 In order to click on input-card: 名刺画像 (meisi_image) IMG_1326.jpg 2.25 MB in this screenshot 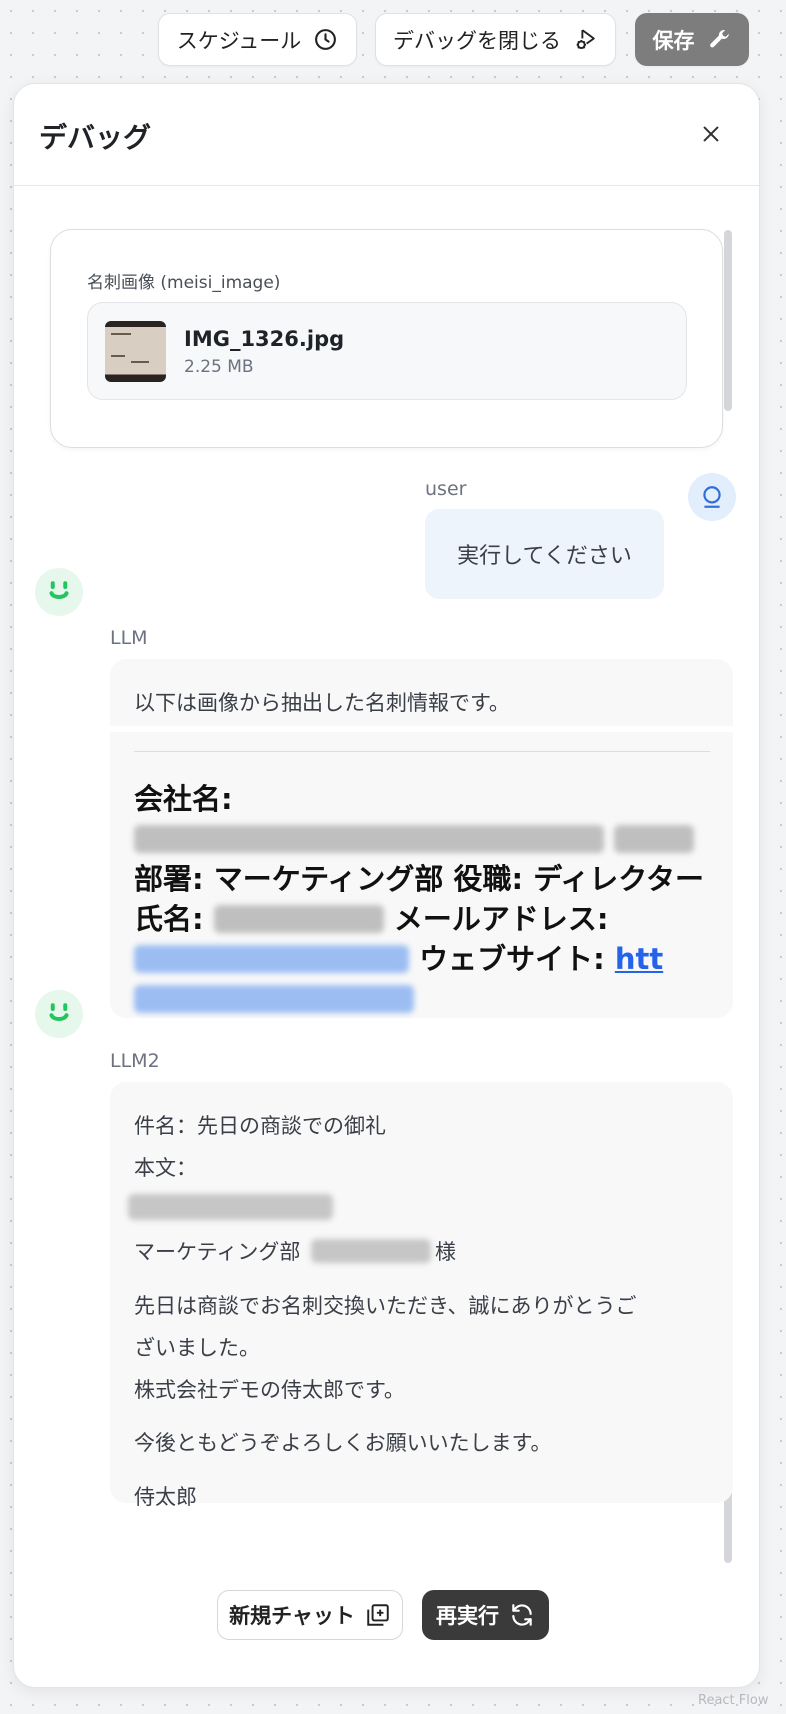, I will do `click(386, 338)`.